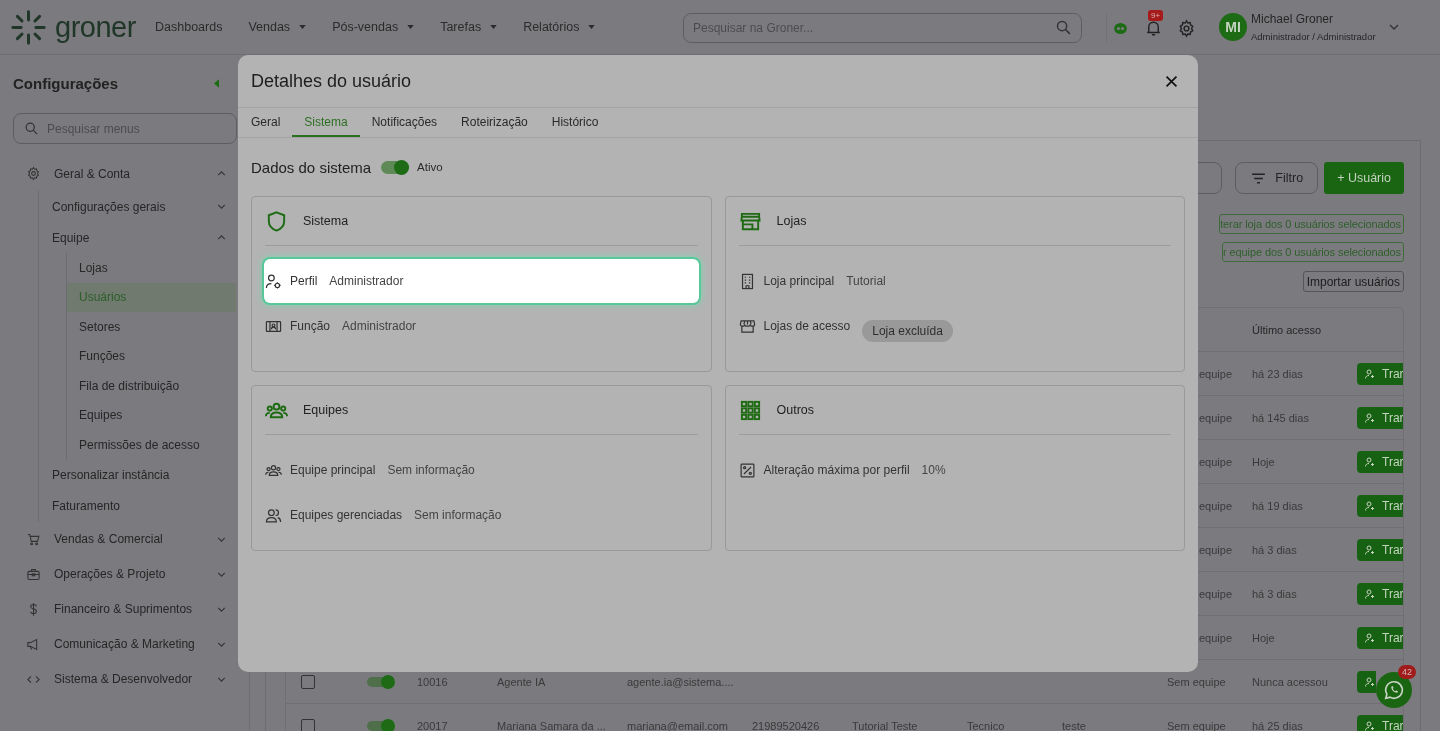  What do you see at coordinates (1277, 178) in the screenshot?
I see `filter-button: Filtro` at bounding box center [1277, 178].